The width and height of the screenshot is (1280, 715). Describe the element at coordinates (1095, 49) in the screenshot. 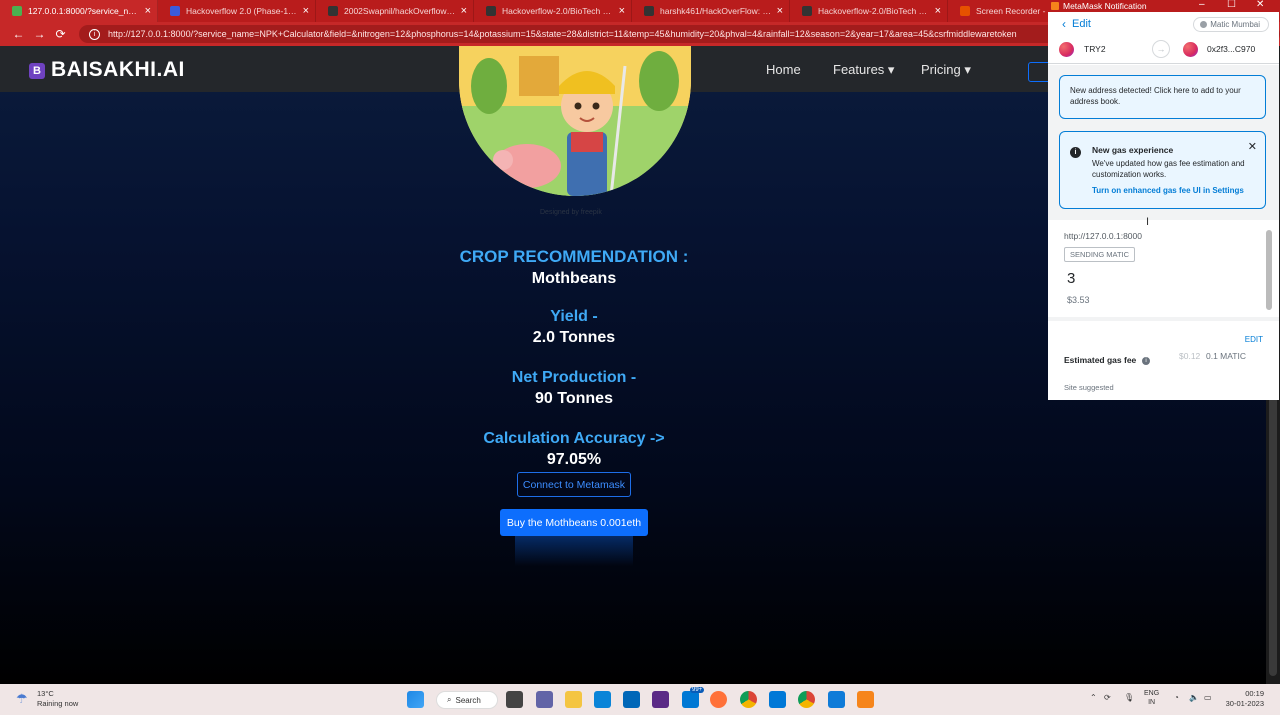

I see `from-account-name: TRY2` at that location.